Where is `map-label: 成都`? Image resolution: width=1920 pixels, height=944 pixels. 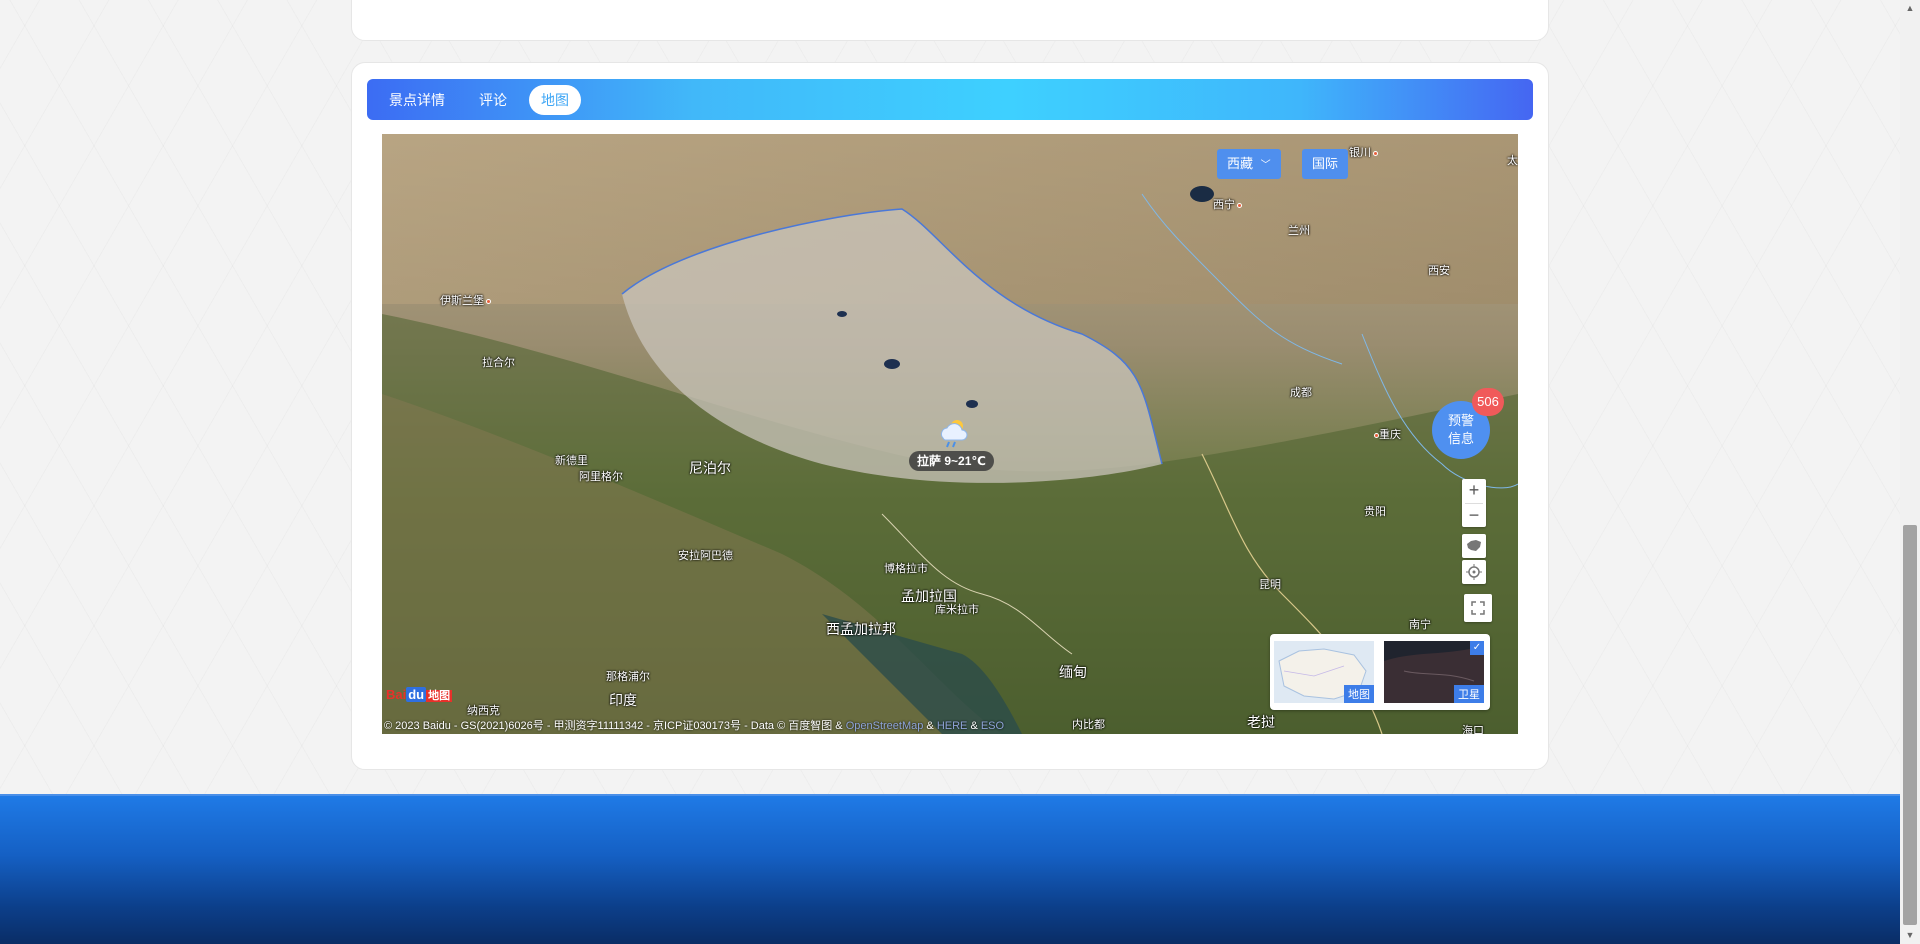 map-label: 成都 is located at coordinates (1301, 393).